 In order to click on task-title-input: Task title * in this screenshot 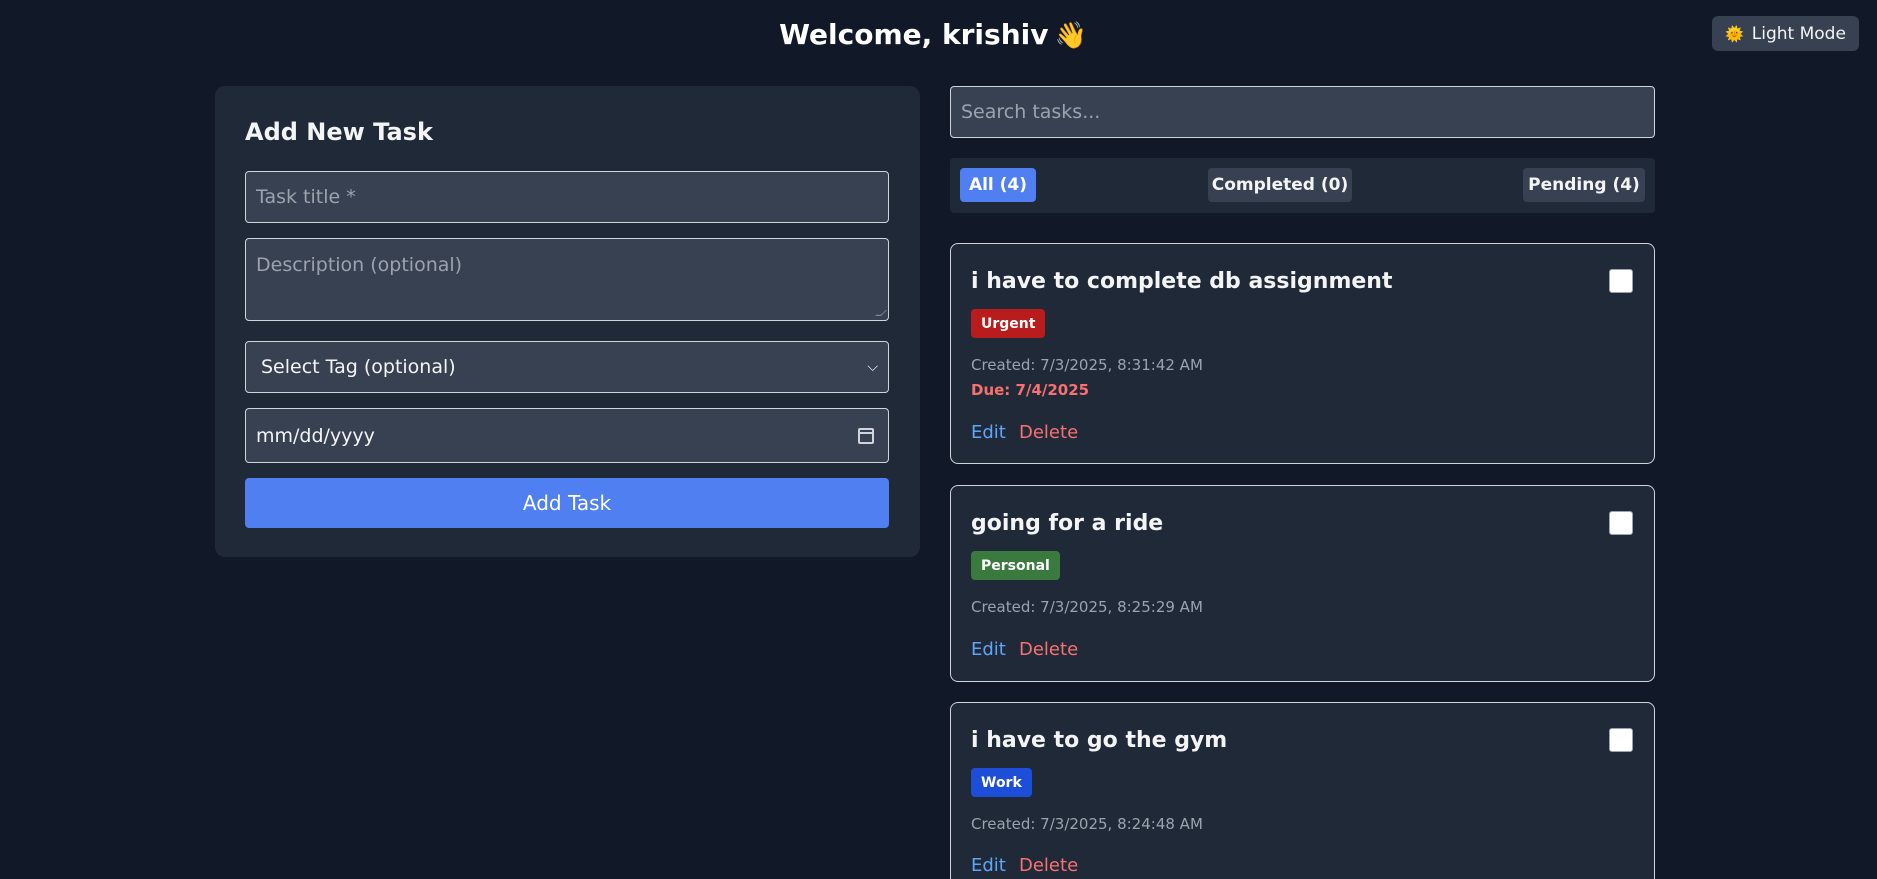, I will do `click(567, 197)`.